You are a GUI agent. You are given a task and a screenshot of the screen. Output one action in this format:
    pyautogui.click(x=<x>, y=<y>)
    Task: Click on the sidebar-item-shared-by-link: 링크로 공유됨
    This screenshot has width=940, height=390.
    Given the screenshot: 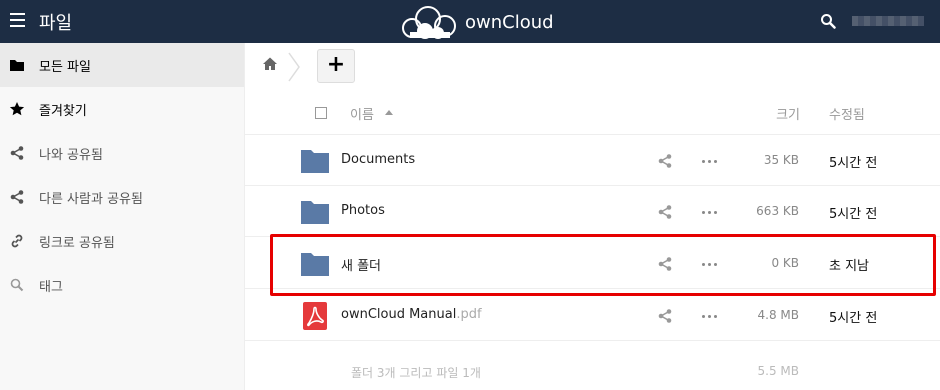 What is the action you would take?
    pyautogui.click(x=122, y=241)
    